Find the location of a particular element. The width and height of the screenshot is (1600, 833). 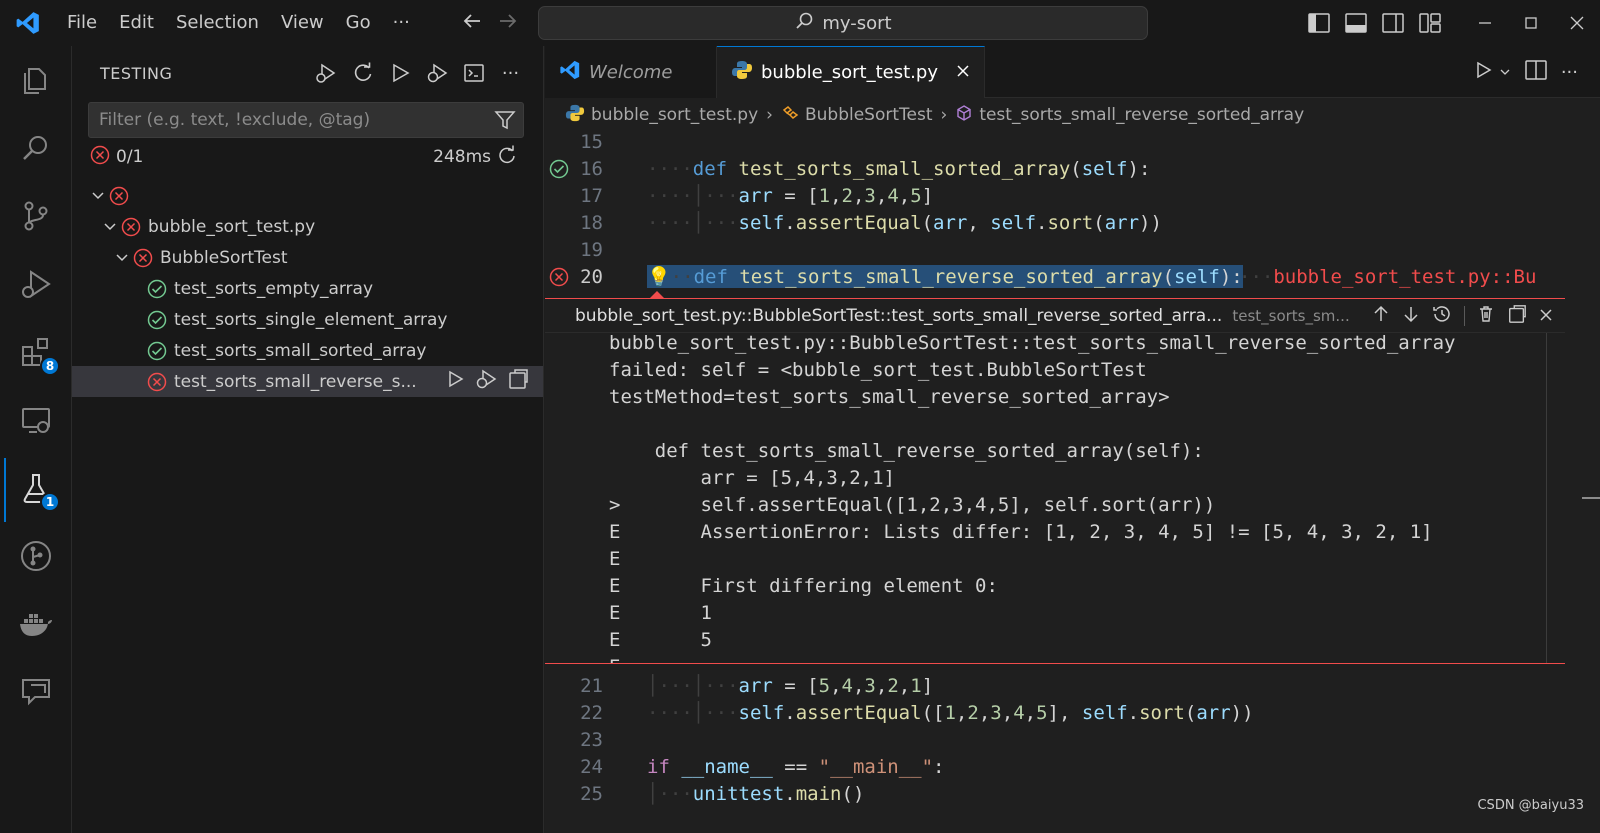

more-actions-icon: ··· is located at coordinates (510, 73).